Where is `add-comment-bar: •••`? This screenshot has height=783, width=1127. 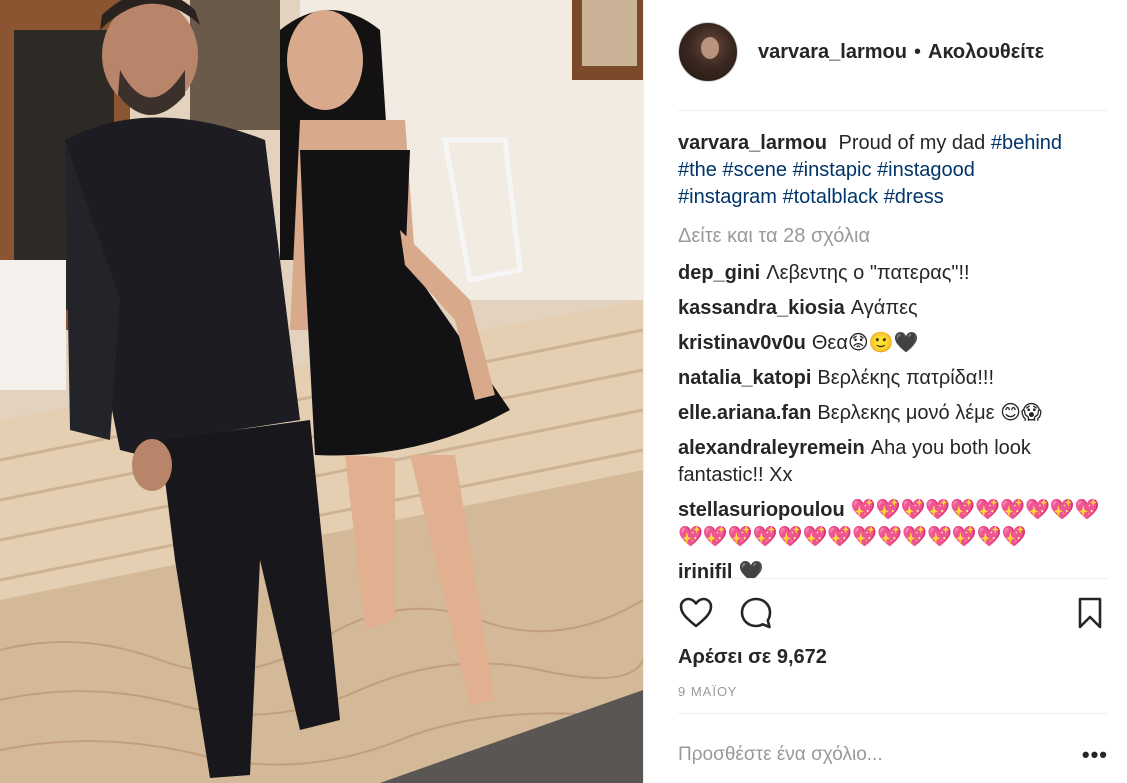 add-comment-bar: ••• is located at coordinates (893, 755).